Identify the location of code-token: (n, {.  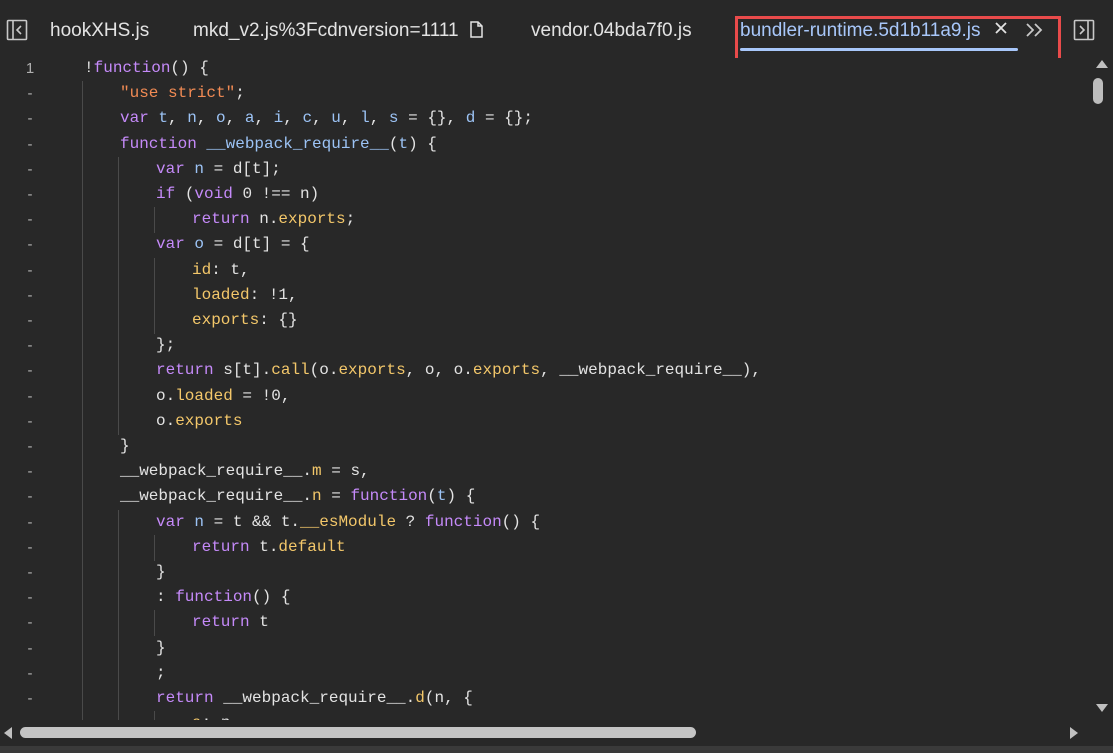
(448, 698).